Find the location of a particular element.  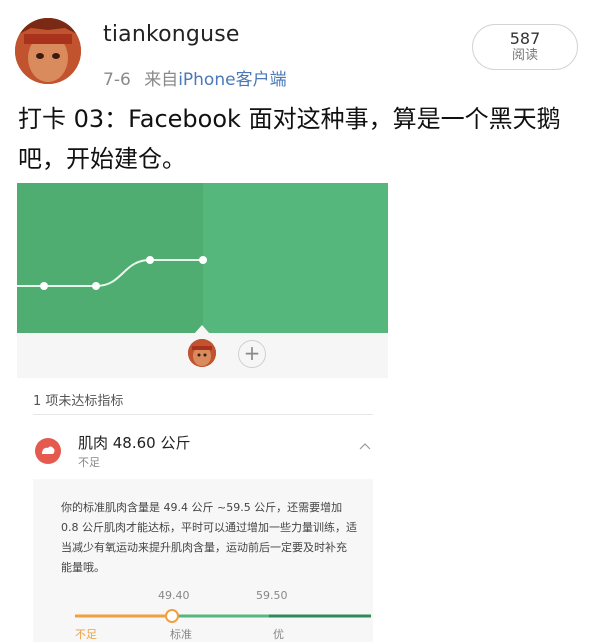

post-text: 打卡 03：Facebook 面对这种事，算是一个黑天鹅吧，开始建仓。 is located at coordinates (289, 139).